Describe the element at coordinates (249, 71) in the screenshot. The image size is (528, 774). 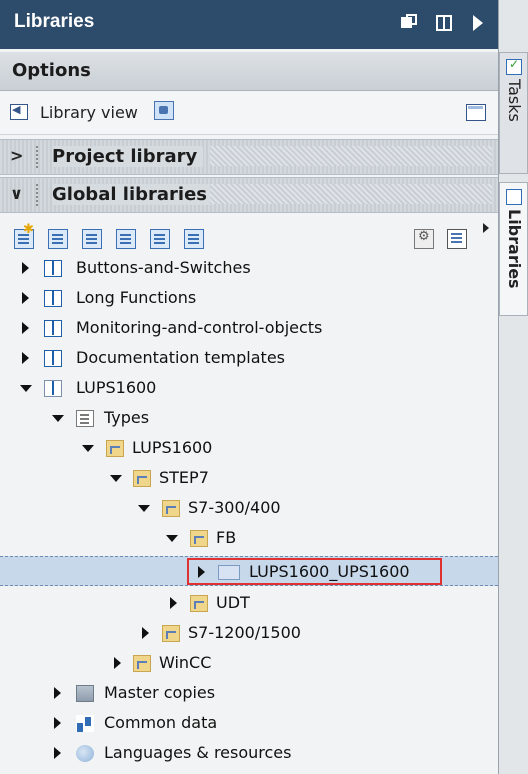
I see `options-header: Options` at that location.